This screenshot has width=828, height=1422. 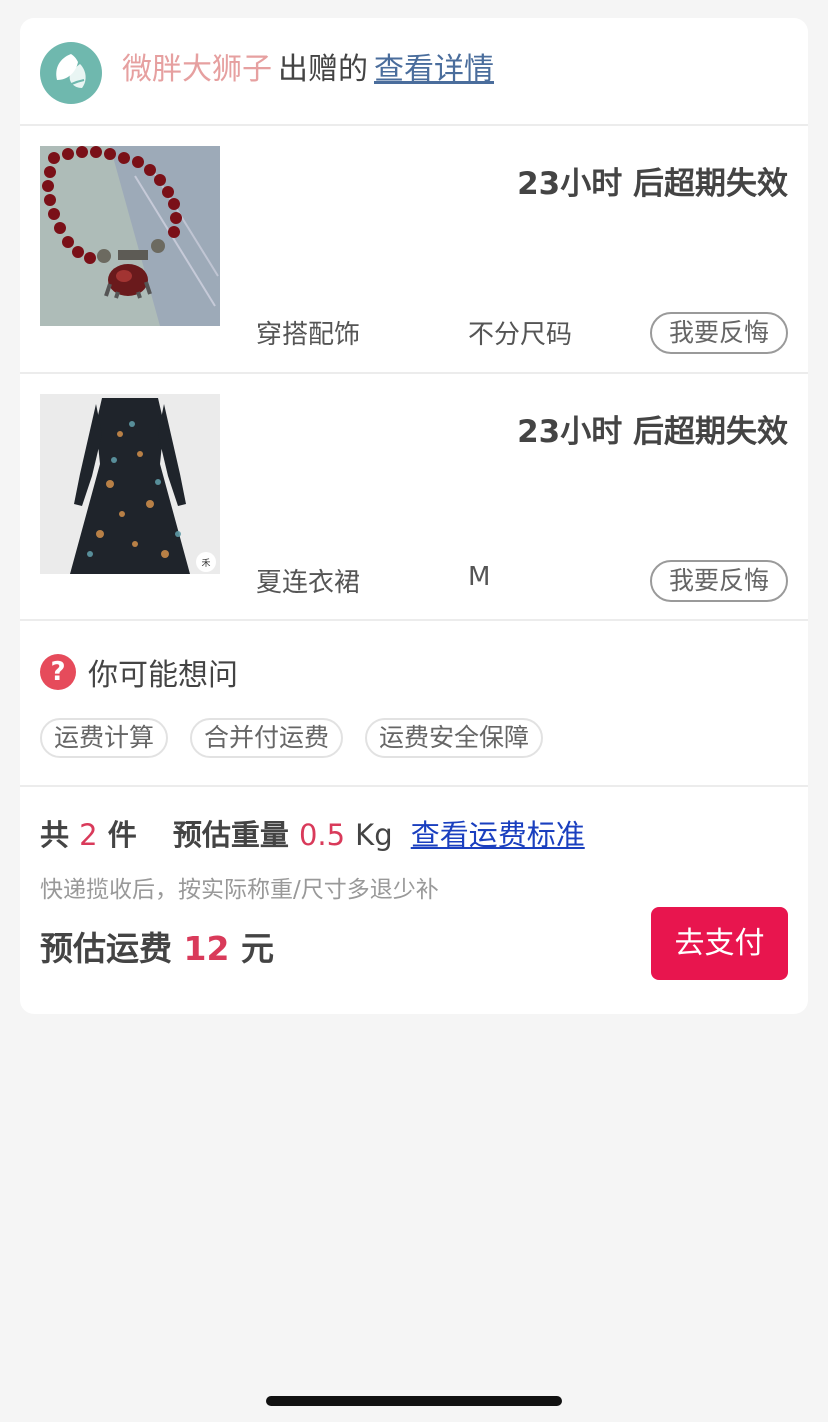 I want to click on bracelet-image, so click(x=130, y=236).